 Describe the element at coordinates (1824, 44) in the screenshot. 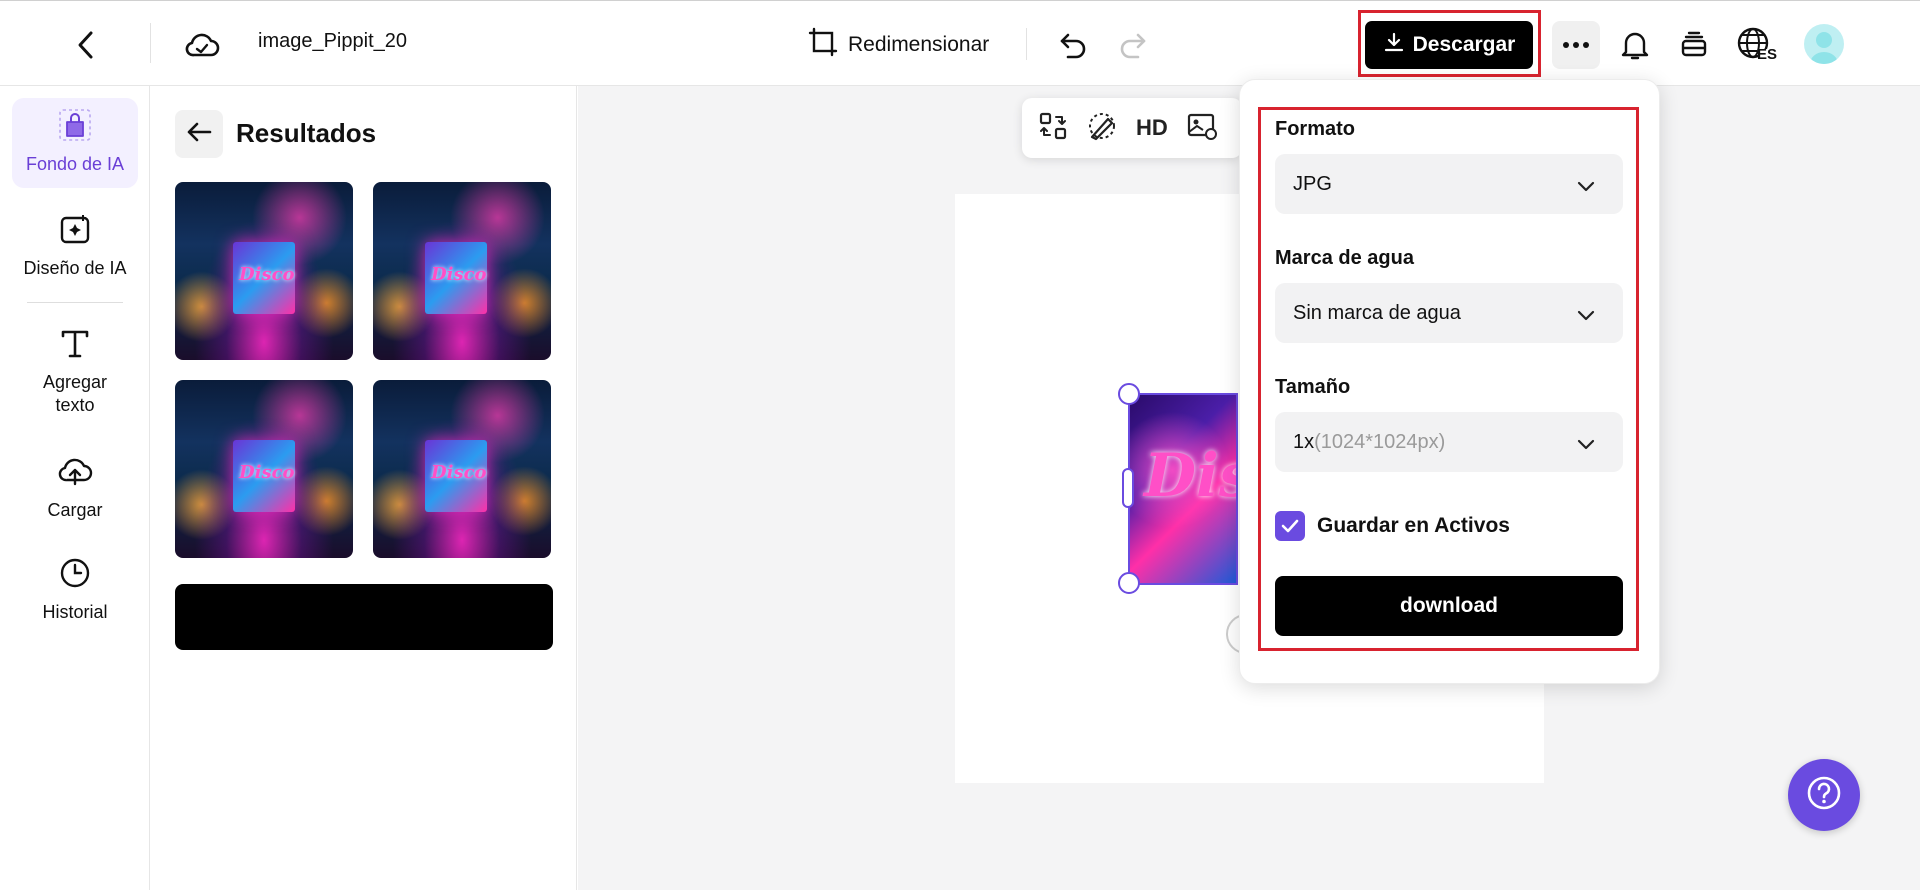

I see `avatar` at that location.